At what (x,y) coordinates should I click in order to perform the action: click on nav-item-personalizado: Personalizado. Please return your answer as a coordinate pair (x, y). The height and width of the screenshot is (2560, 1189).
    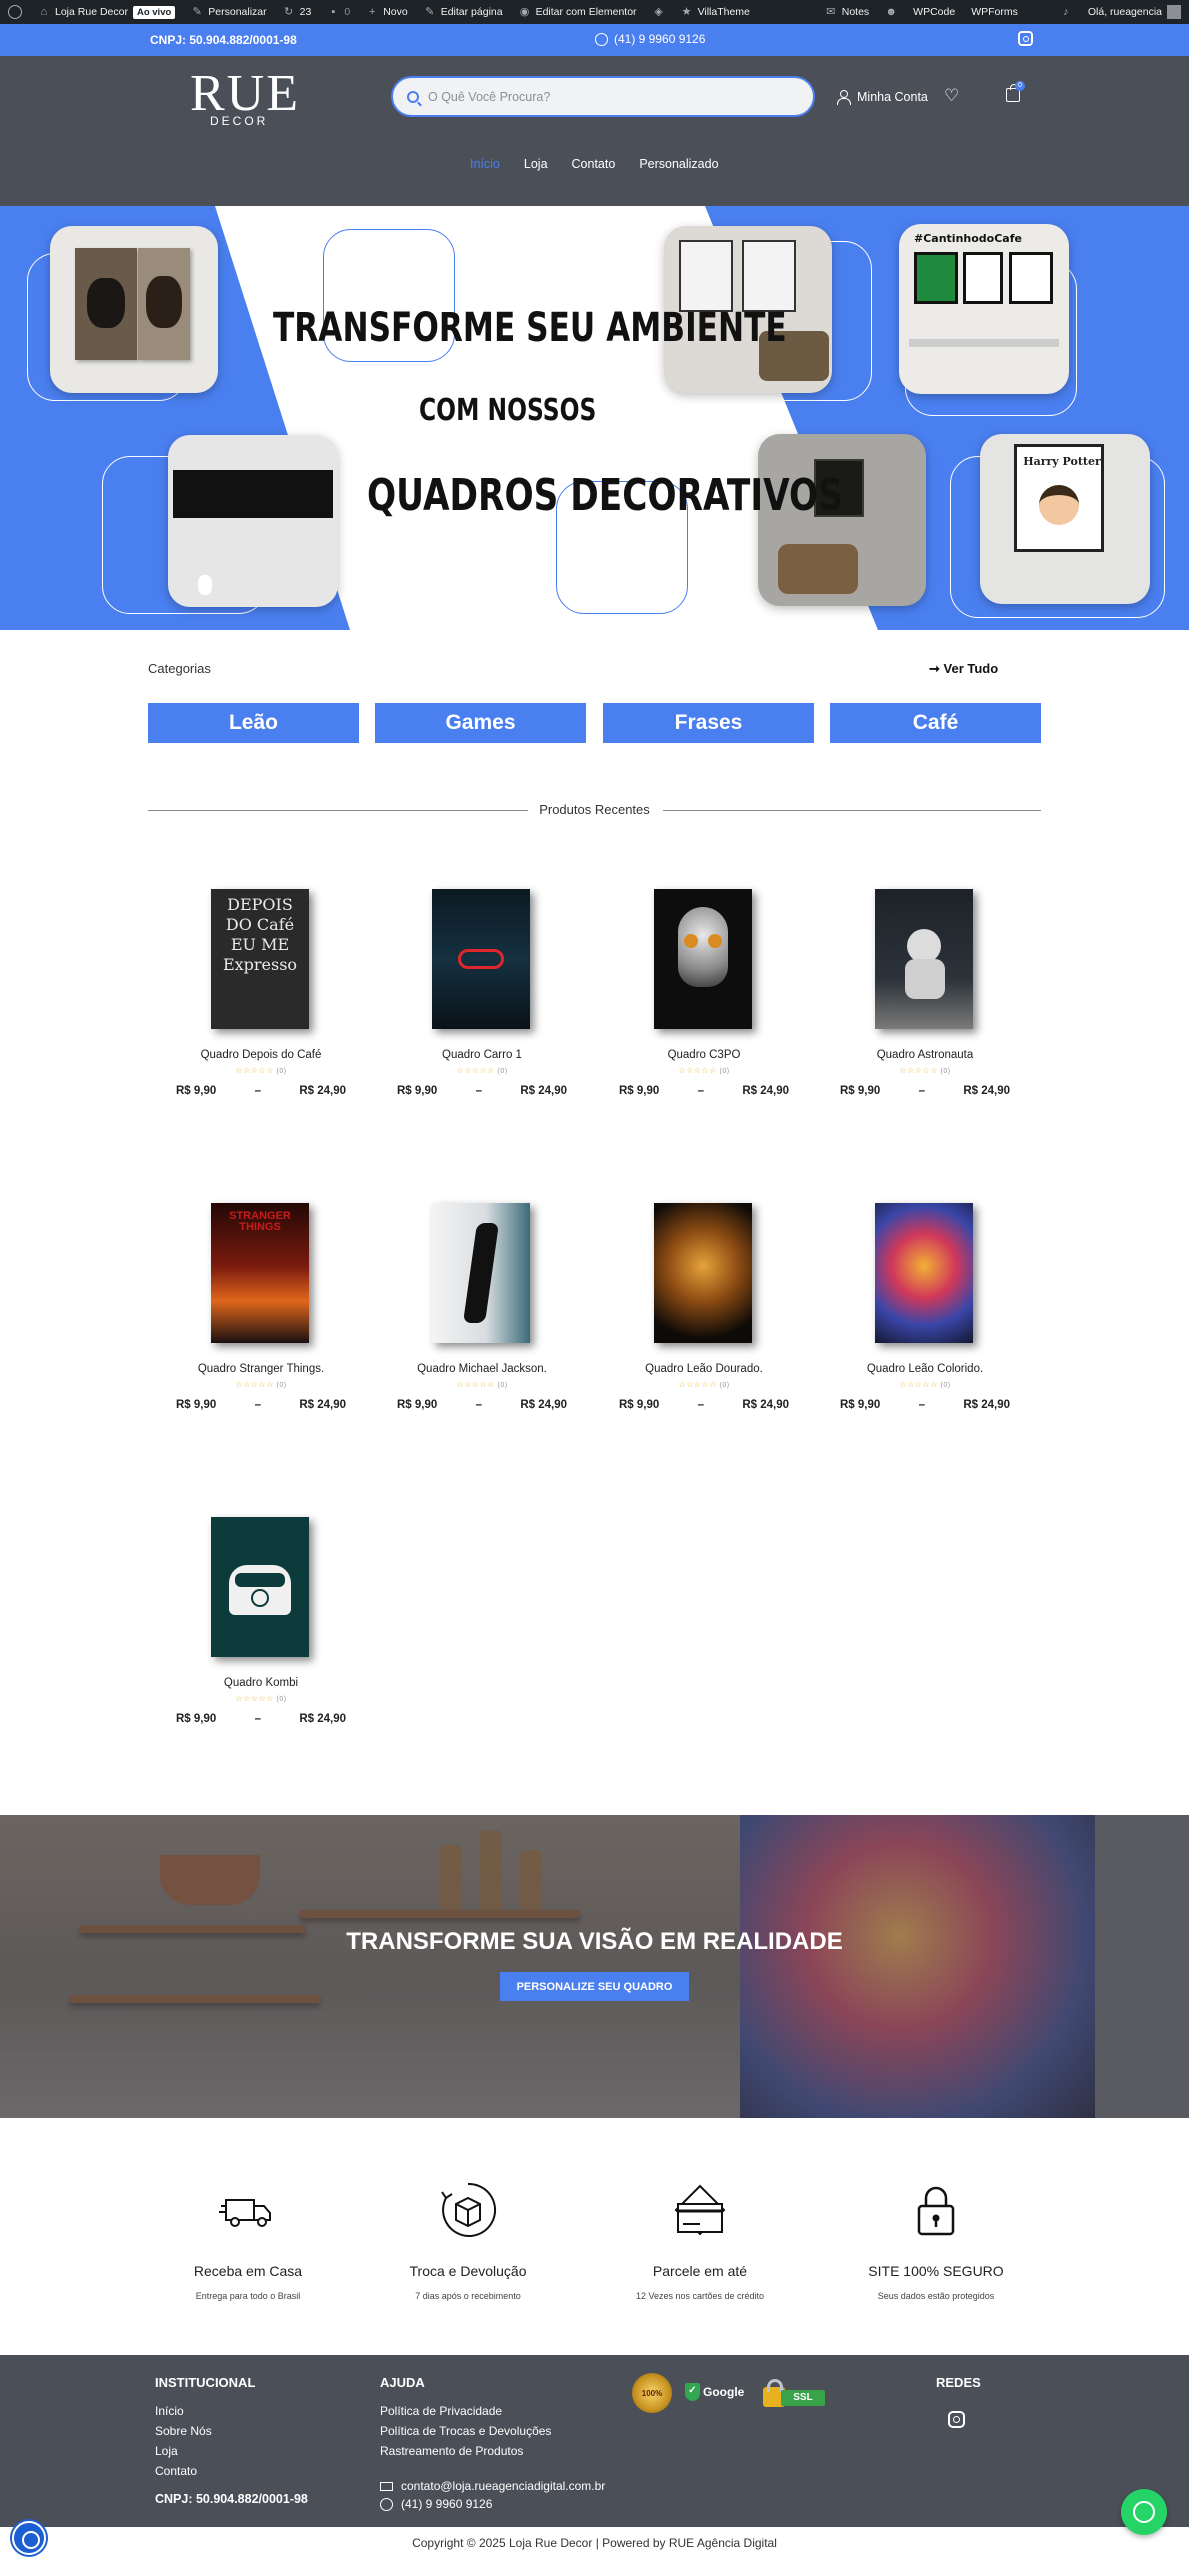
    Looking at the image, I should click on (678, 164).